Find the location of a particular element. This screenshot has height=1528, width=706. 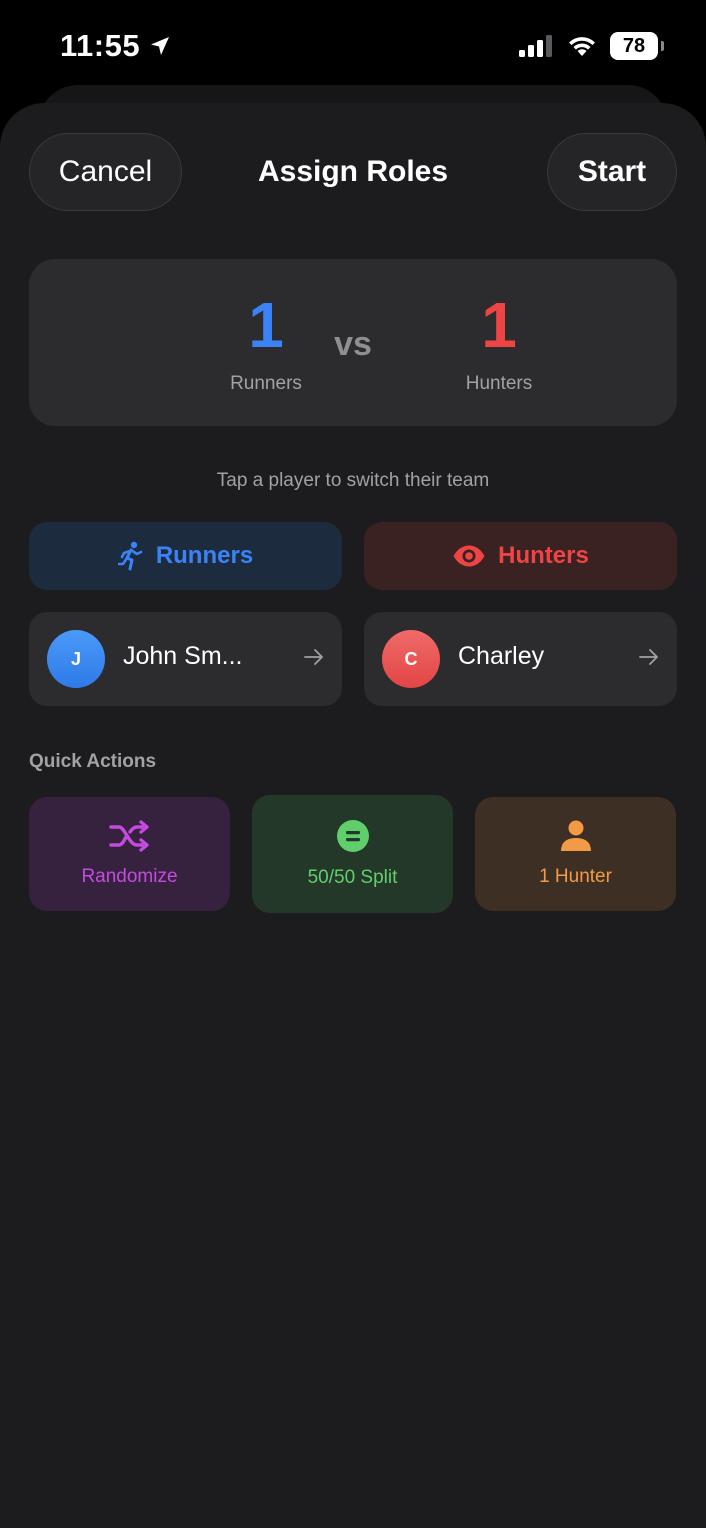

hunters-count: 1 is located at coordinates (499, 325).